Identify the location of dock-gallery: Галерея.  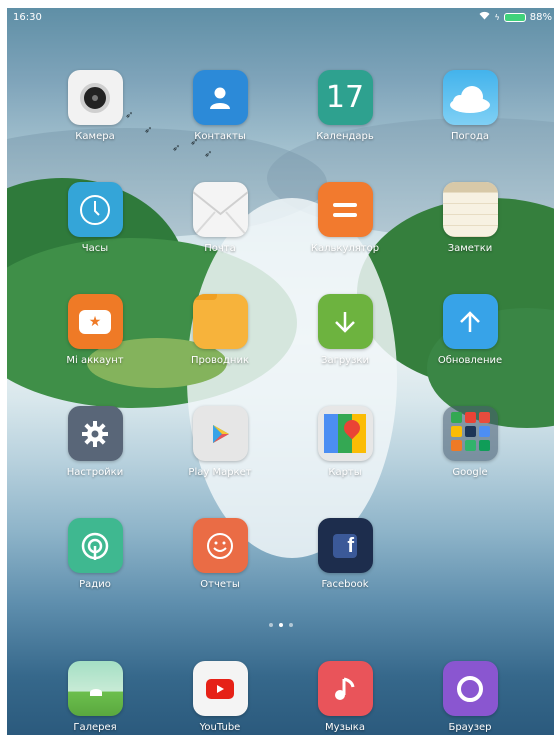
(95, 697).